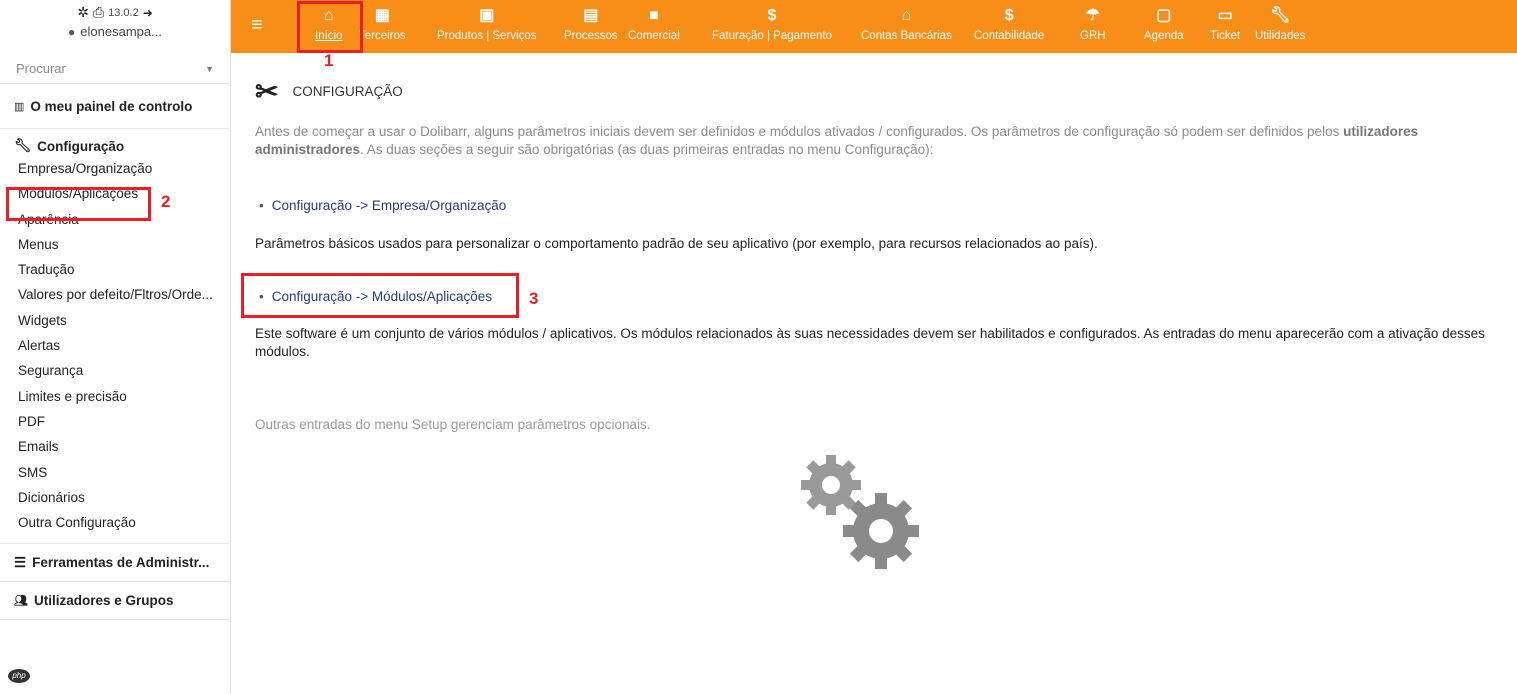 This screenshot has width=1517, height=694. I want to click on chevron-down-icon: ▼, so click(209, 68).